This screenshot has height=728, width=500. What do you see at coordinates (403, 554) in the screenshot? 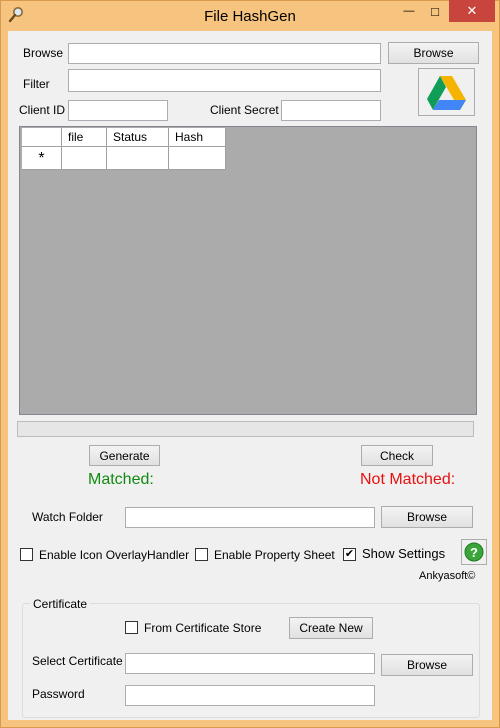
I see `show-settings-label: Show Settings` at bounding box center [403, 554].